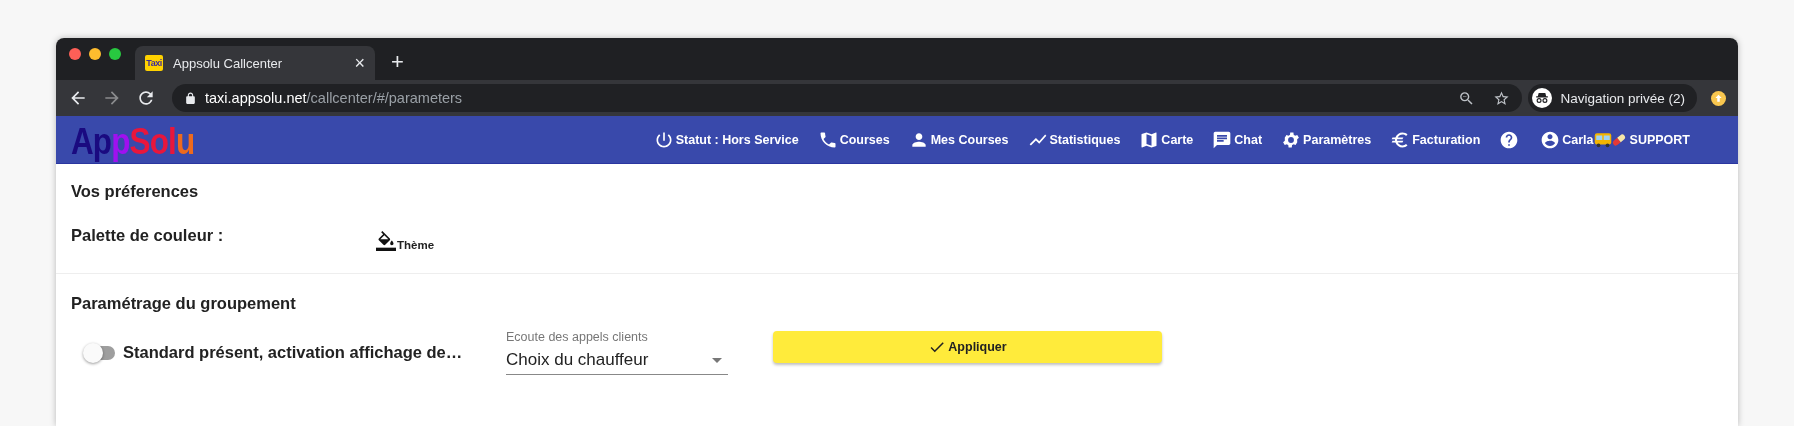 The width and height of the screenshot is (1794, 426). I want to click on paint-bucket-icon, so click(386, 241).